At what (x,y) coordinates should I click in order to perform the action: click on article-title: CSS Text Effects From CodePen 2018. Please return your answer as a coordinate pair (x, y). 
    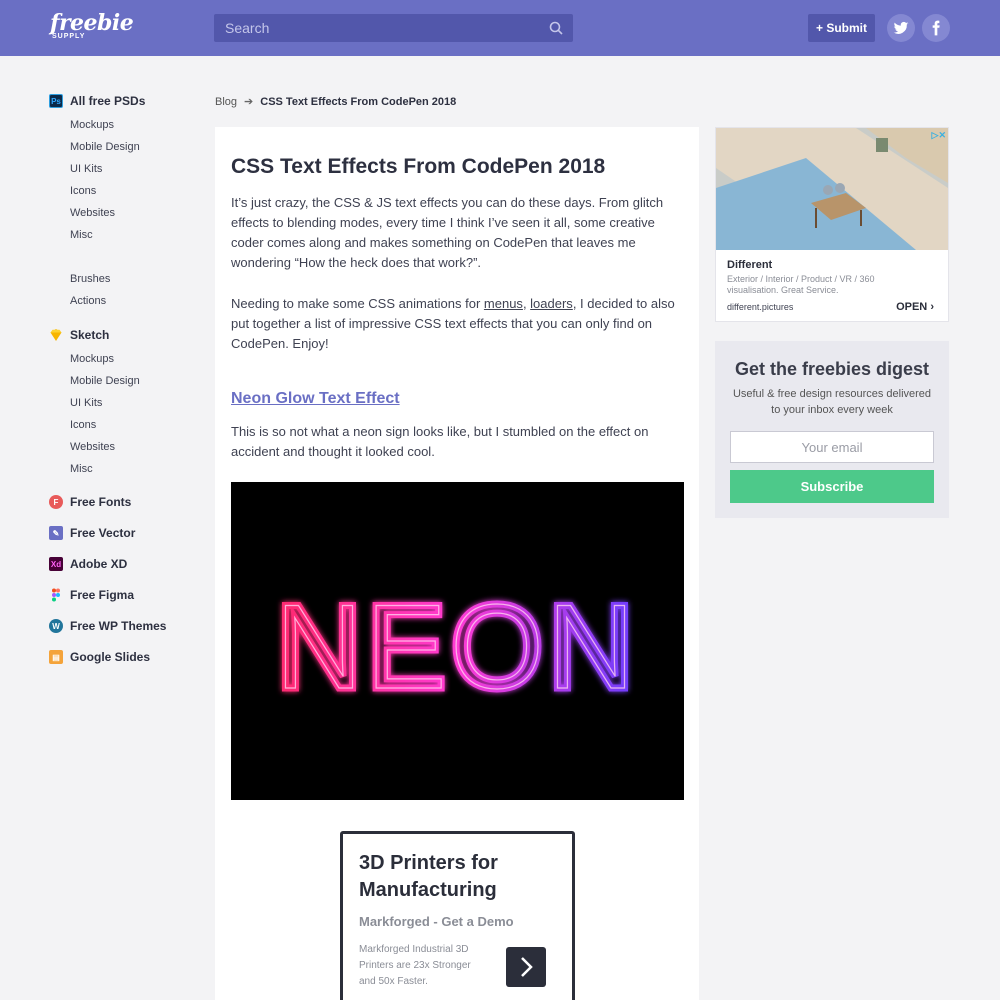
    Looking at the image, I should click on (418, 166).